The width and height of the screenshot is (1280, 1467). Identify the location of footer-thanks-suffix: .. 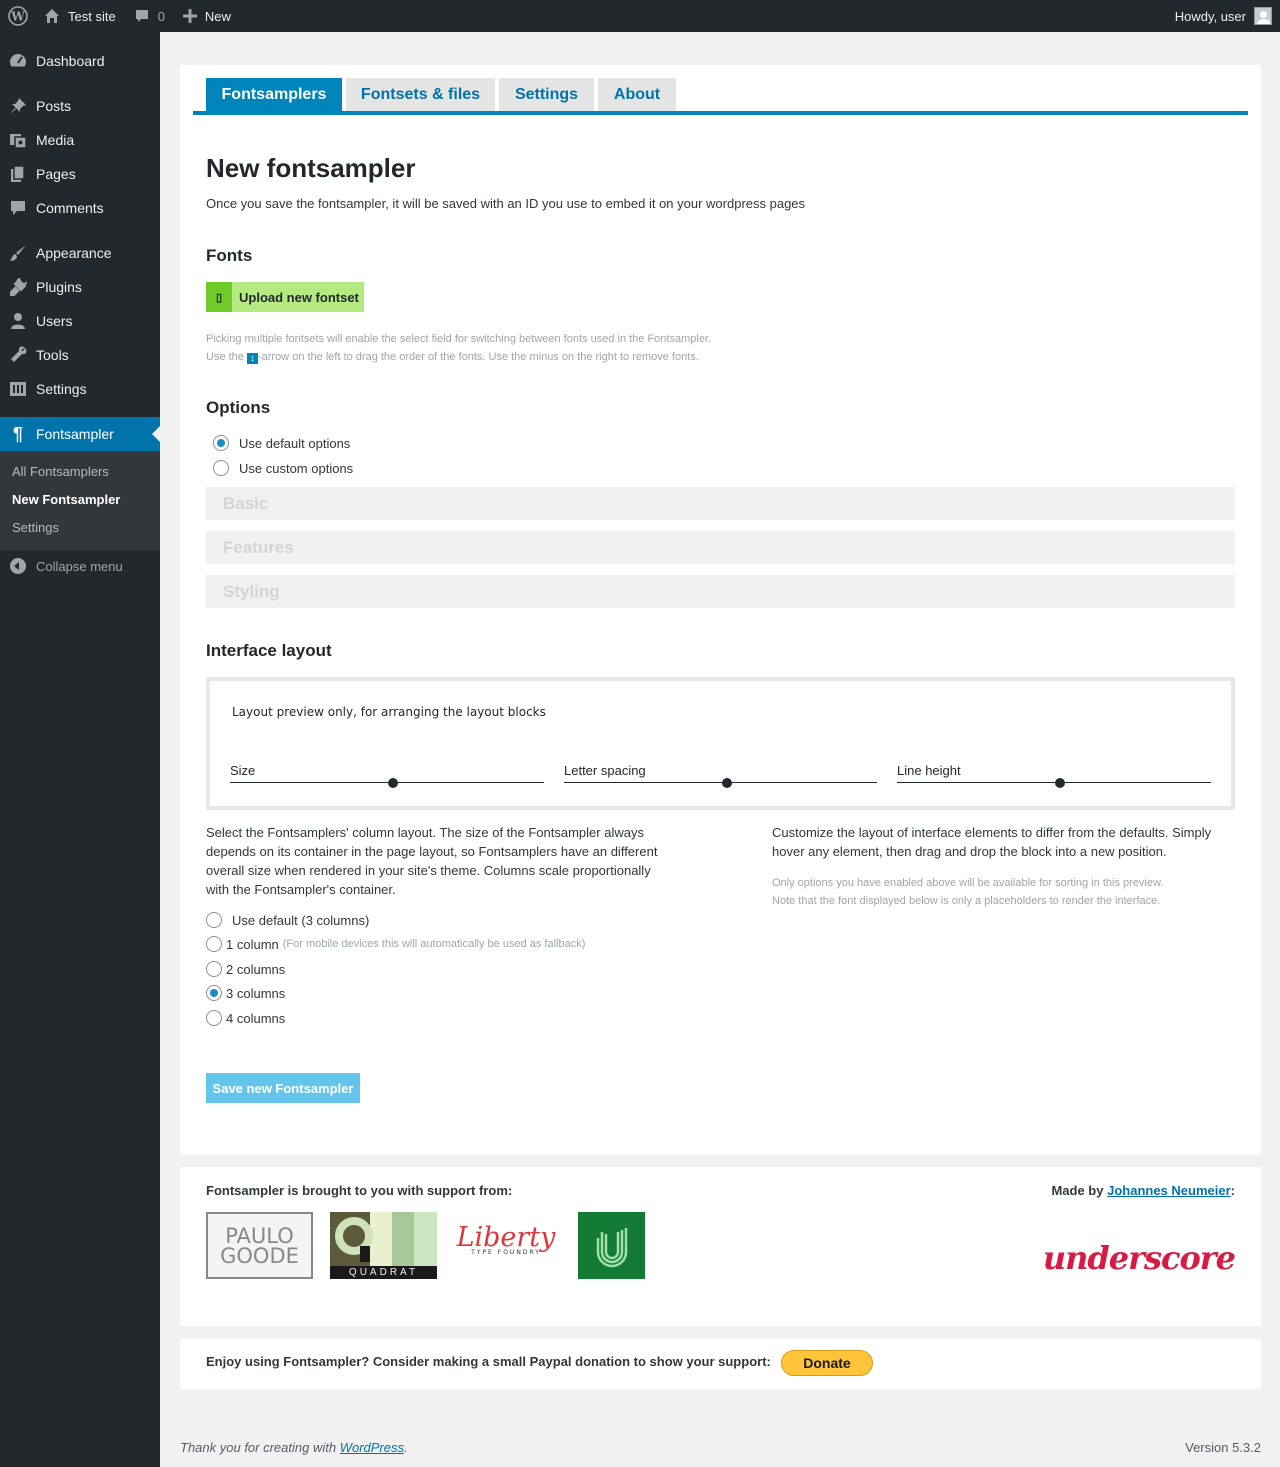
(406, 1447).